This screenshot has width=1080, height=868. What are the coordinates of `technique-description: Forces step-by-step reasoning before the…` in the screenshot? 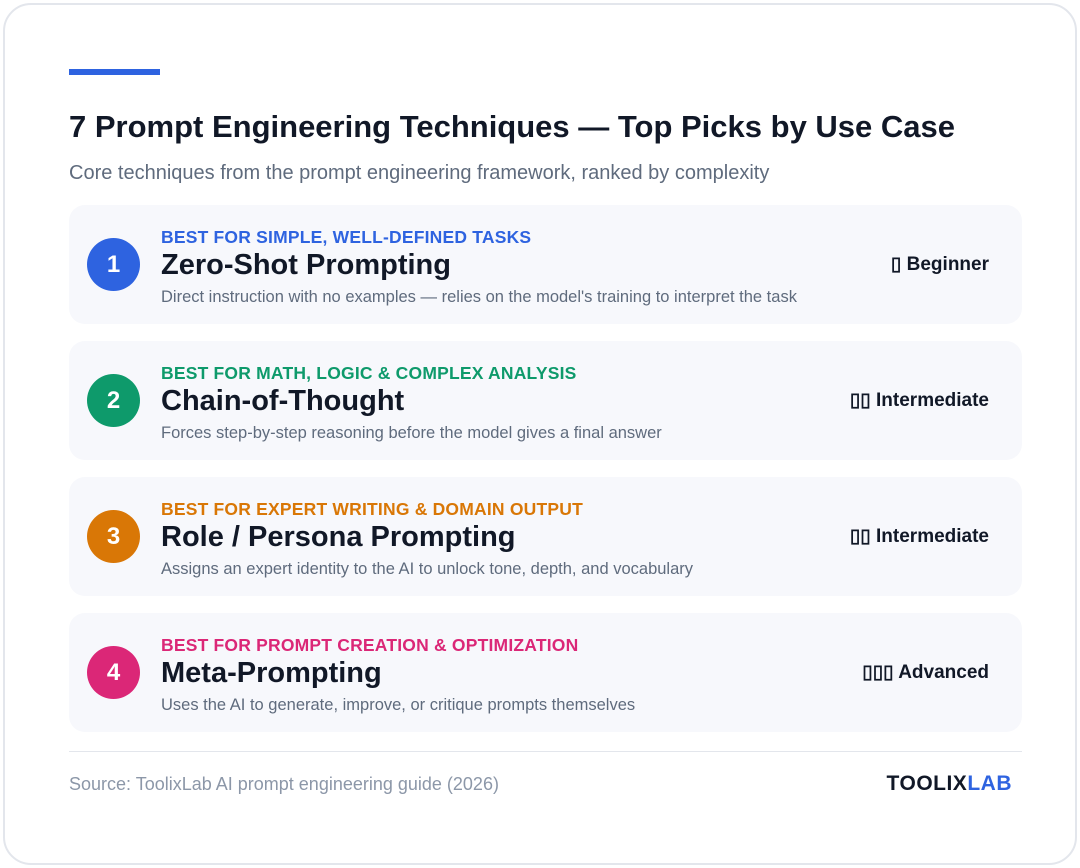 It's located at (411, 433).